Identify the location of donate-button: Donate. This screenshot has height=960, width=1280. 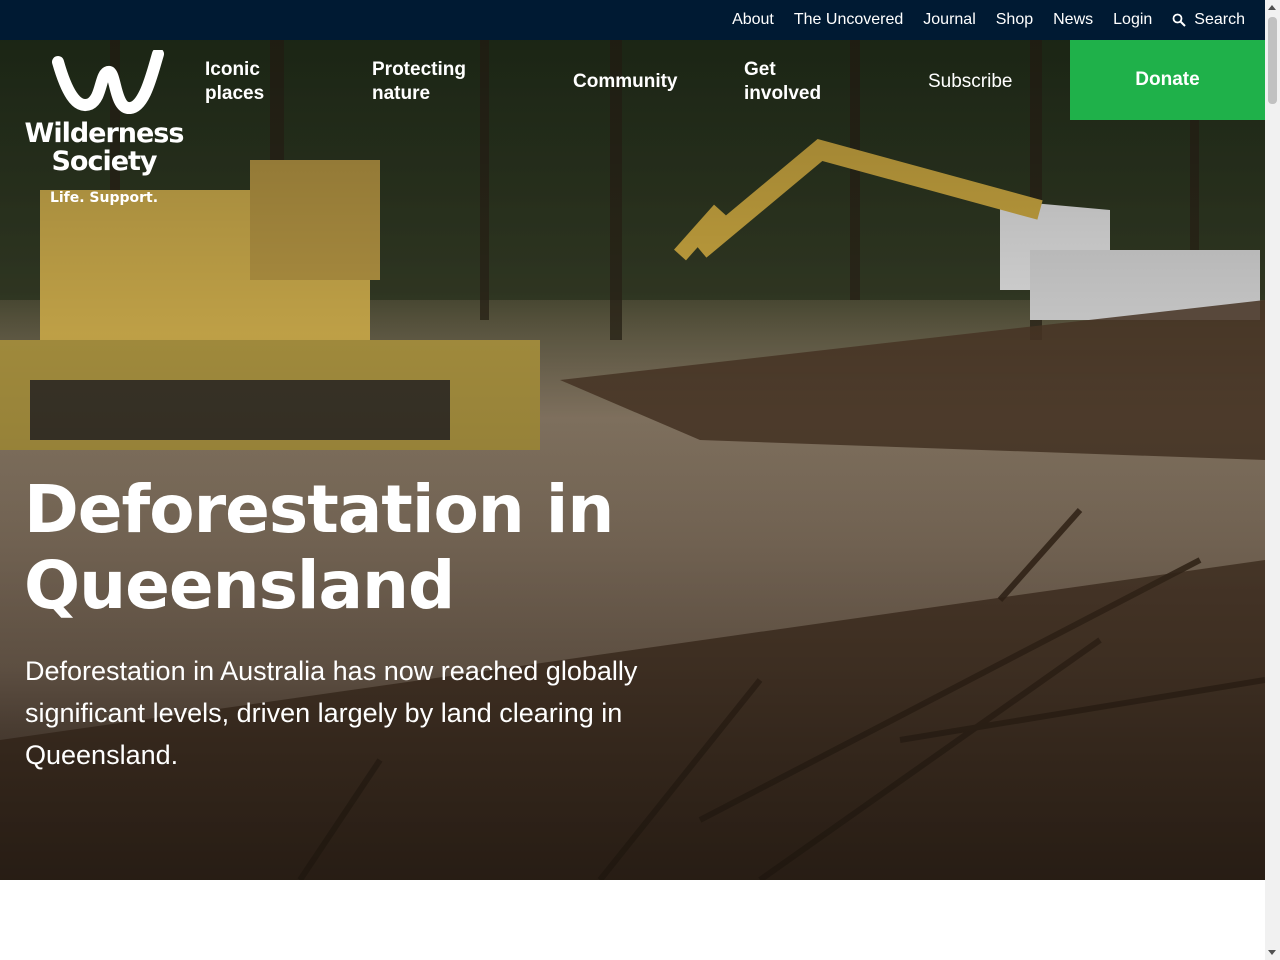
(1167, 80).